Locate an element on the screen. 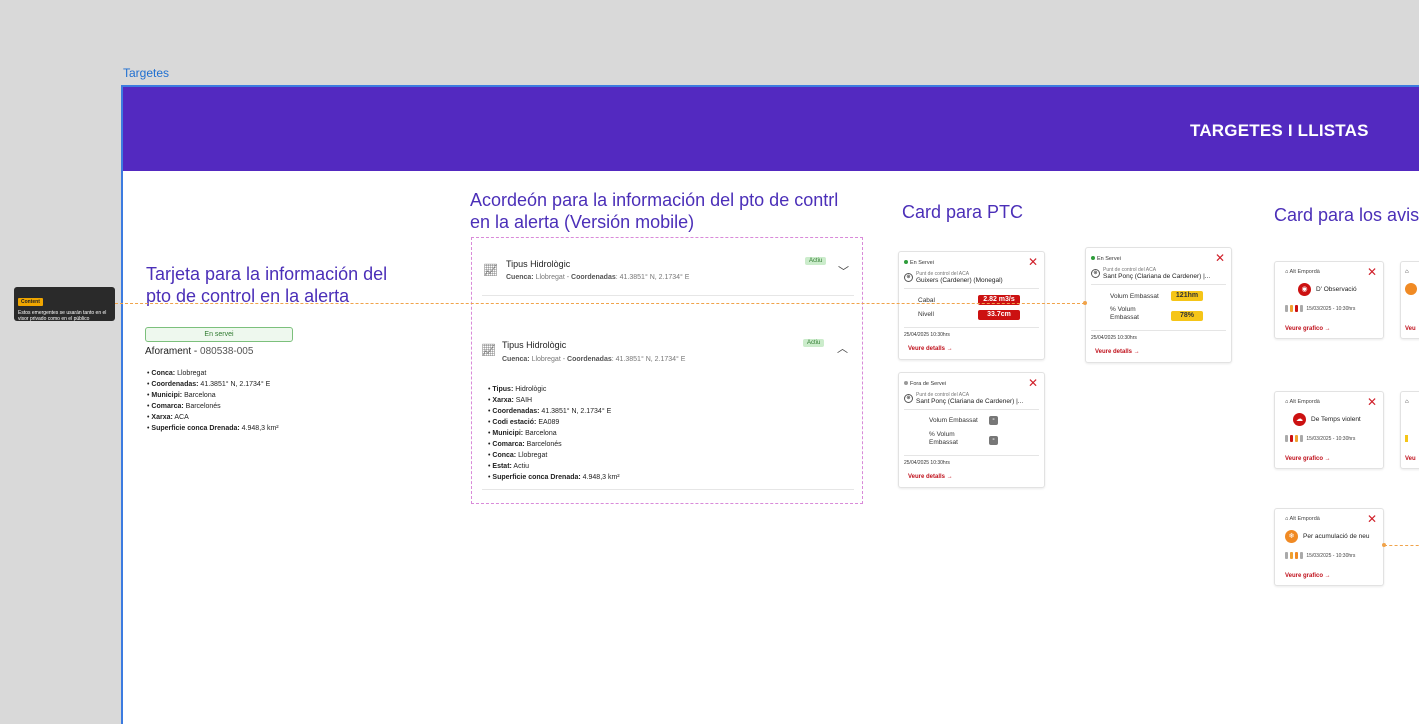  frame-label: Targetes is located at coordinates (146, 73).